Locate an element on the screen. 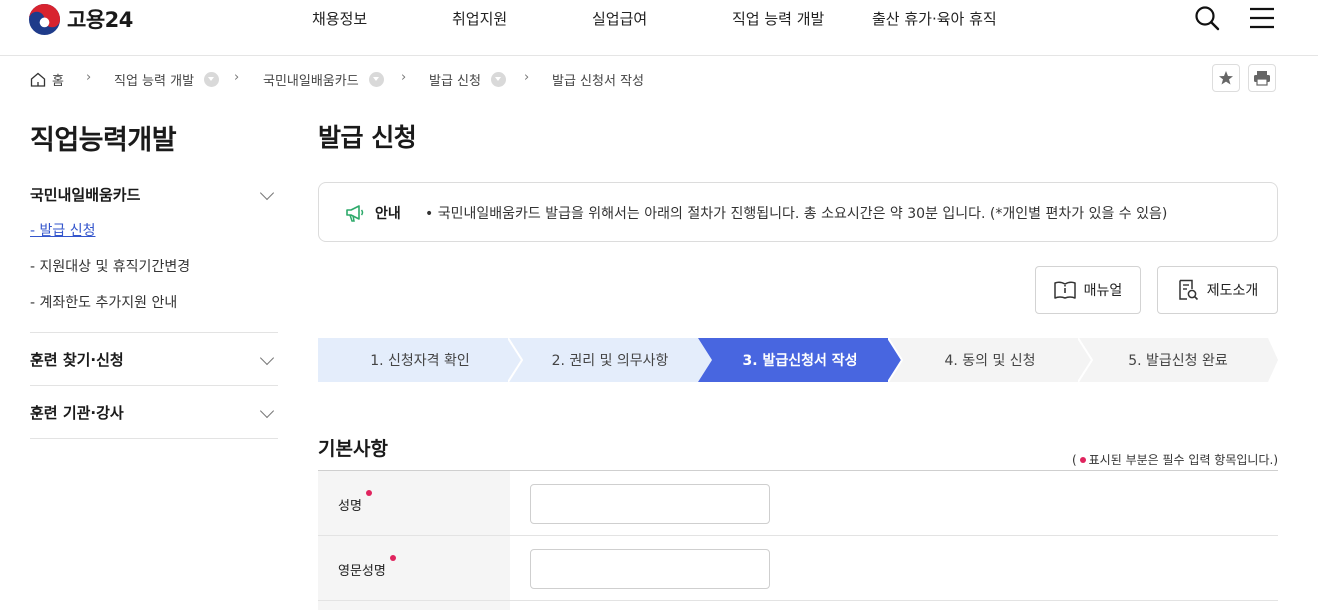 This screenshot has width=1318, height=610. step-4: 4. 동의 및 신청 is located at coordinates (990, 360).